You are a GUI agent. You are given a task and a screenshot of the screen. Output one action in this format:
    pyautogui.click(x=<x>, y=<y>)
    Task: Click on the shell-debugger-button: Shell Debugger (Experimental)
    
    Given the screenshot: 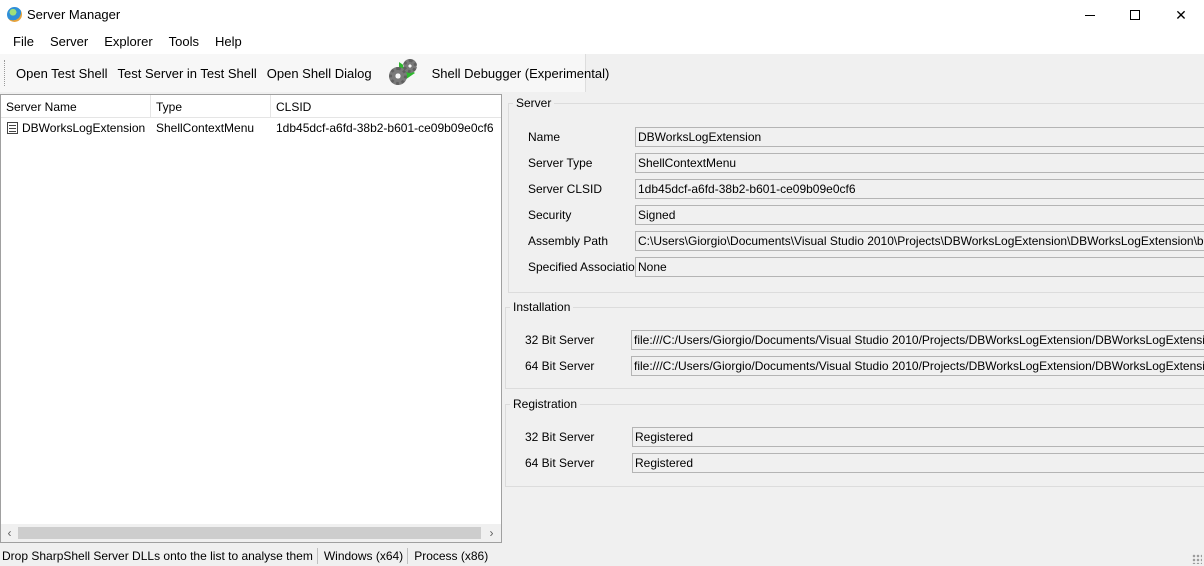 What is the action you would take?
    pyautogui.click(x=521, y=73)
    